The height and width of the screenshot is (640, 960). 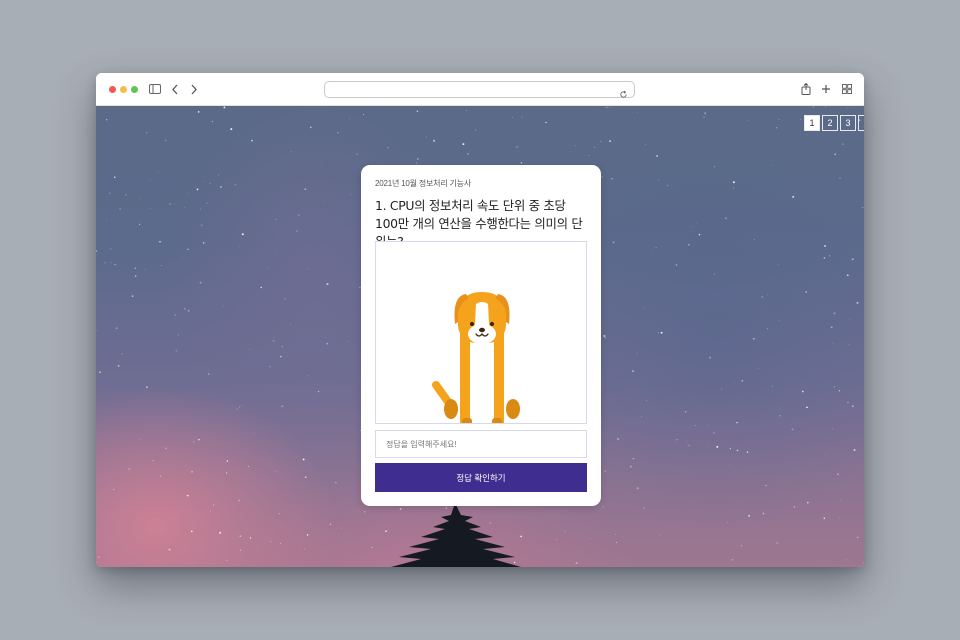 I want to click on page-button-3: 3, so click(x=848, y=123).